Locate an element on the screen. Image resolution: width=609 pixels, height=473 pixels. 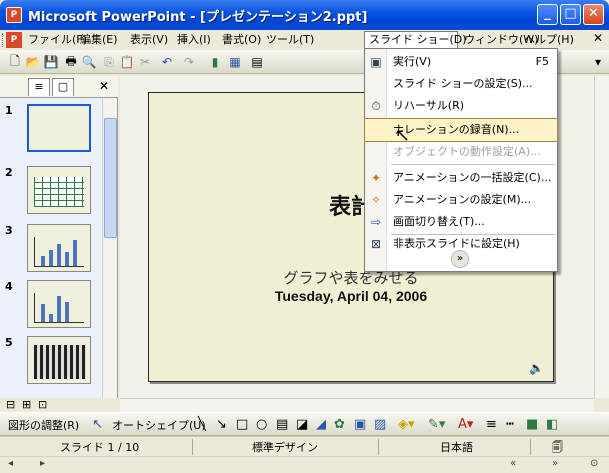
horizontal-scrollbar is located at coordinates (357, 405).